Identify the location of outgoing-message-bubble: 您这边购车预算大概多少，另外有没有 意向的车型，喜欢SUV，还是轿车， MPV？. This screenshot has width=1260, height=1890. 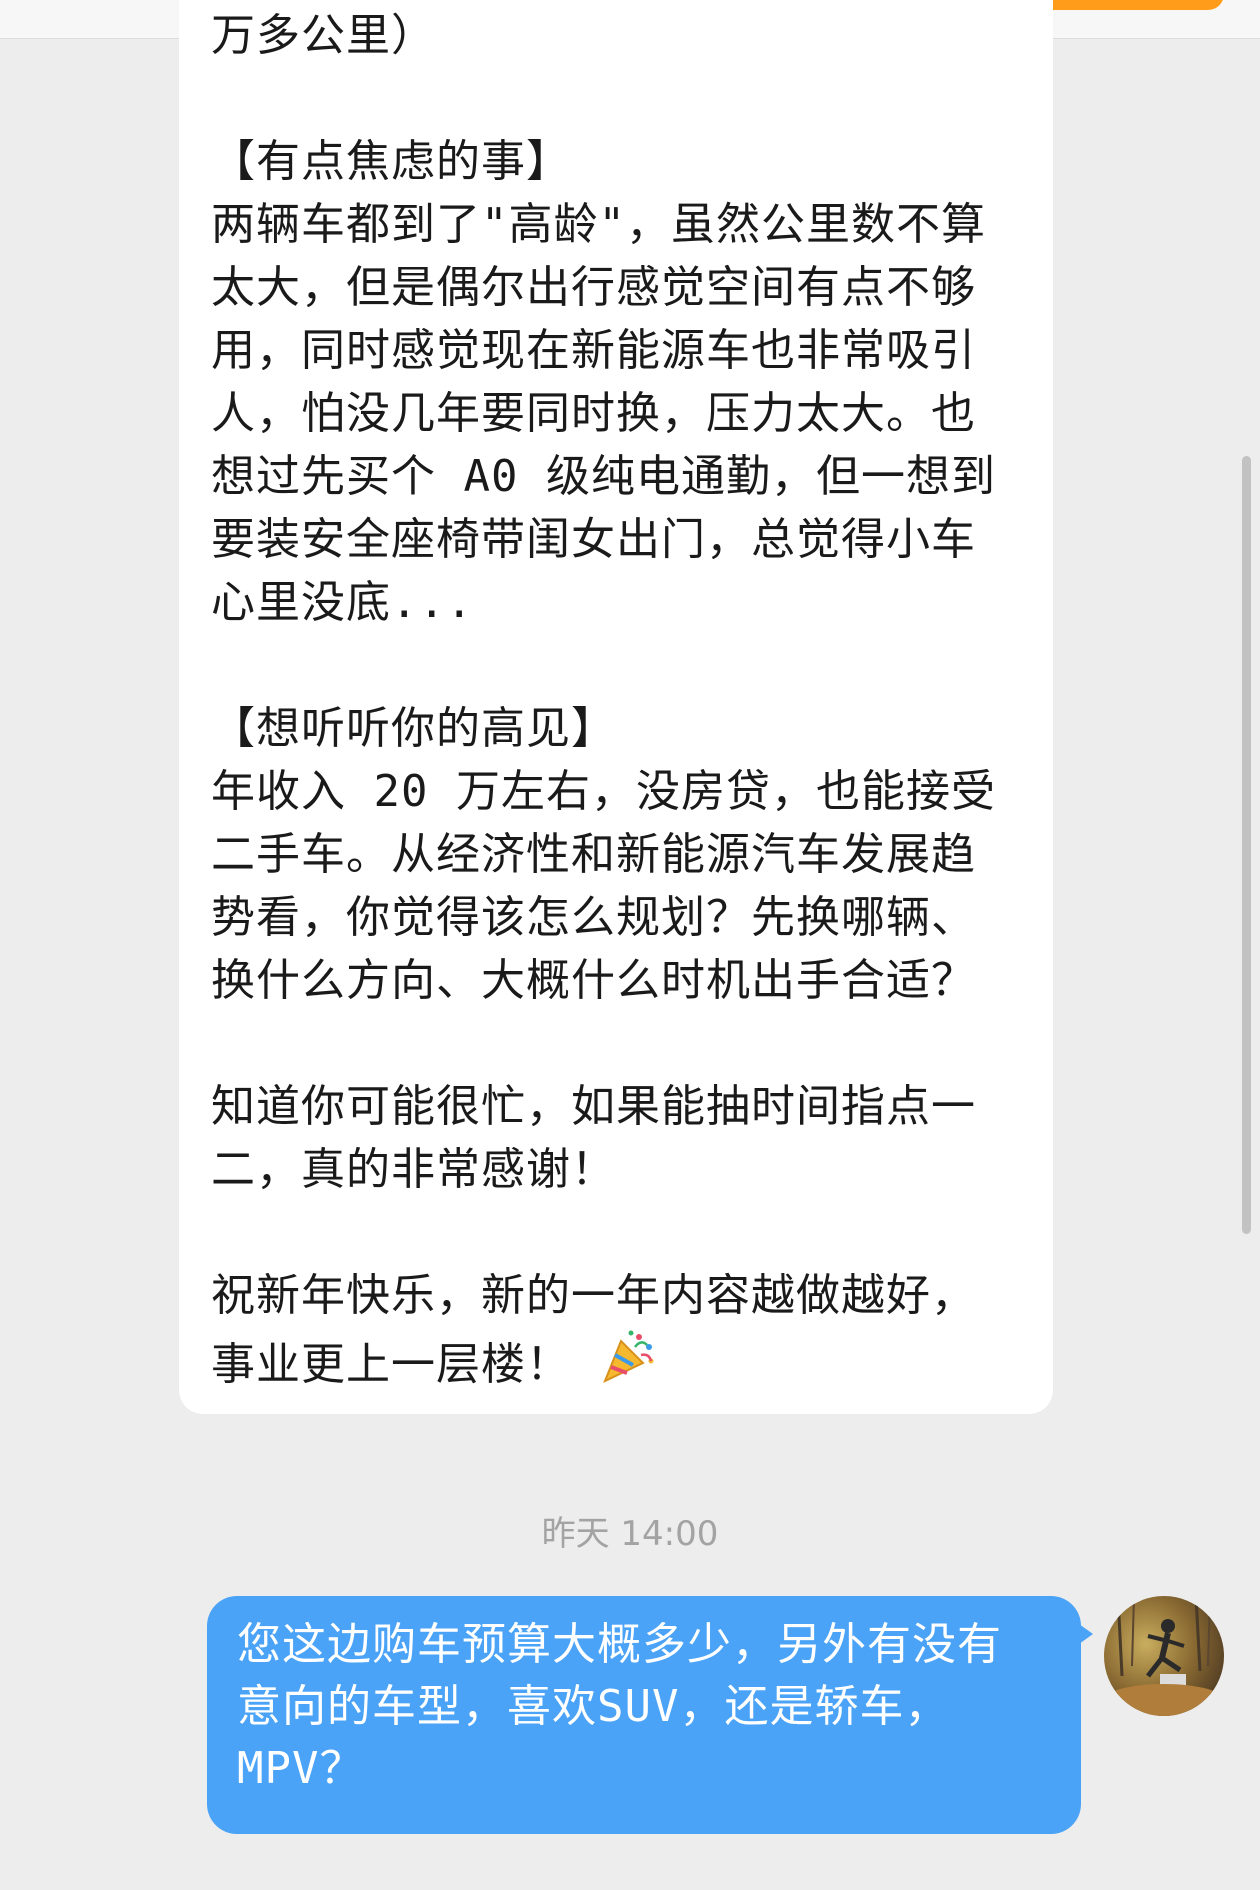
(650, 1715).